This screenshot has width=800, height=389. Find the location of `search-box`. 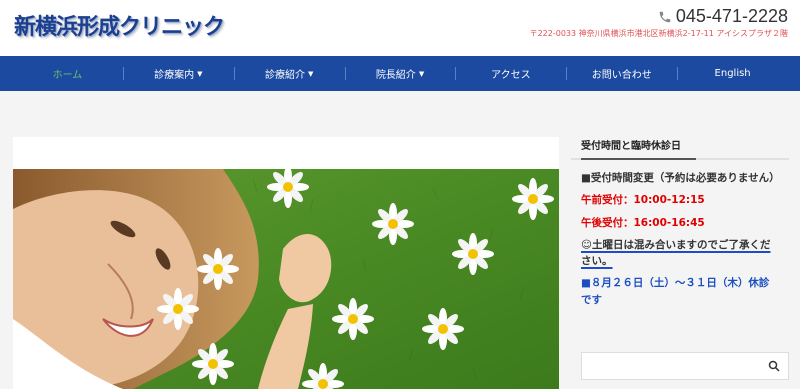

search-box is located at coordinates (685, 366).